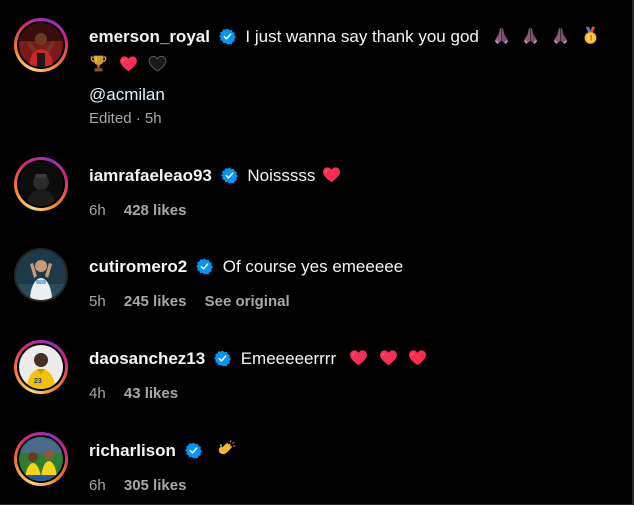 The width and height of the screenshot is (634, 505). What do you see at coordinates (313, 266) in the screenshot?
I see `comment-text: Of course yes emeeeee` at bounding box center [313, 266].